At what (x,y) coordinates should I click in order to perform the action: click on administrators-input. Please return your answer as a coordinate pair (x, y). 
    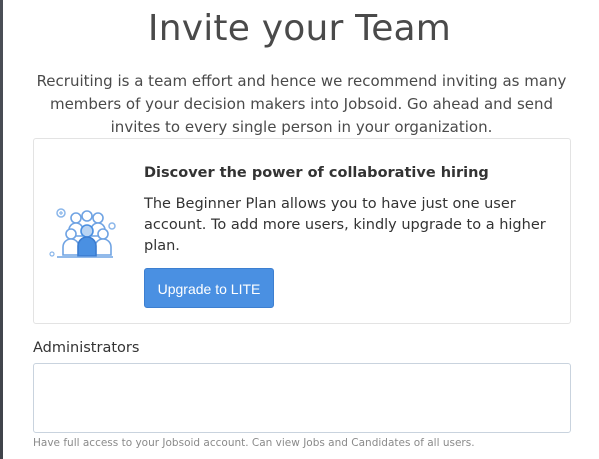
    Looking at the image, I should click on (302, 398).